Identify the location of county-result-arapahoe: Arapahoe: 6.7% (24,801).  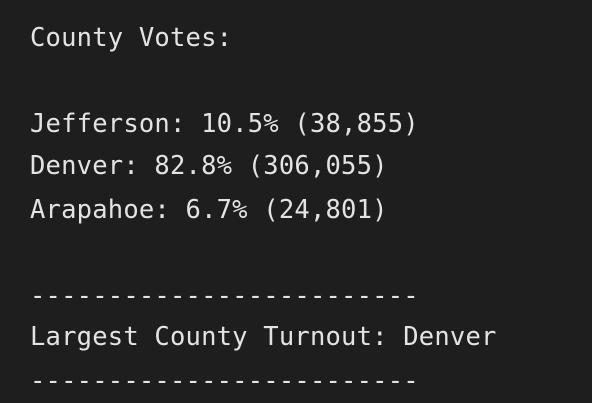
(209, 210).